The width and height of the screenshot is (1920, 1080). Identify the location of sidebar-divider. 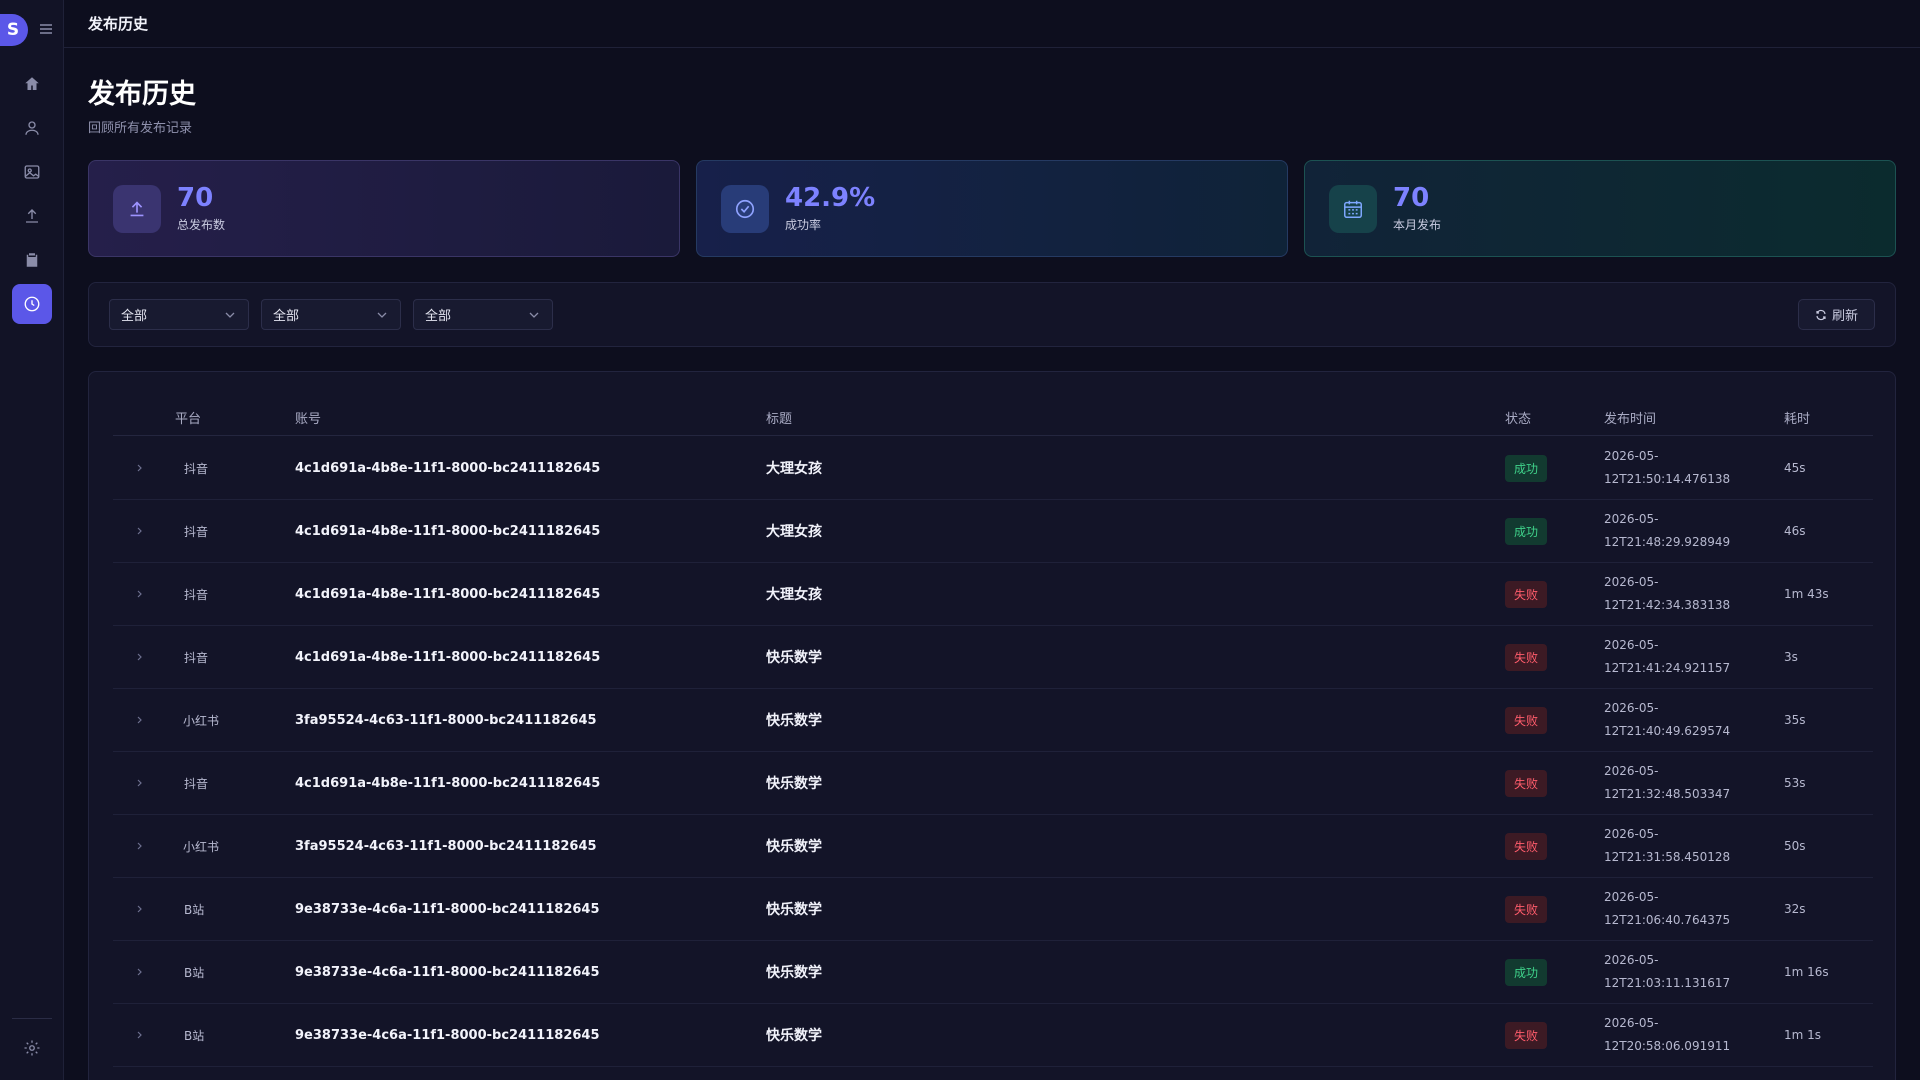
(32, 1018).